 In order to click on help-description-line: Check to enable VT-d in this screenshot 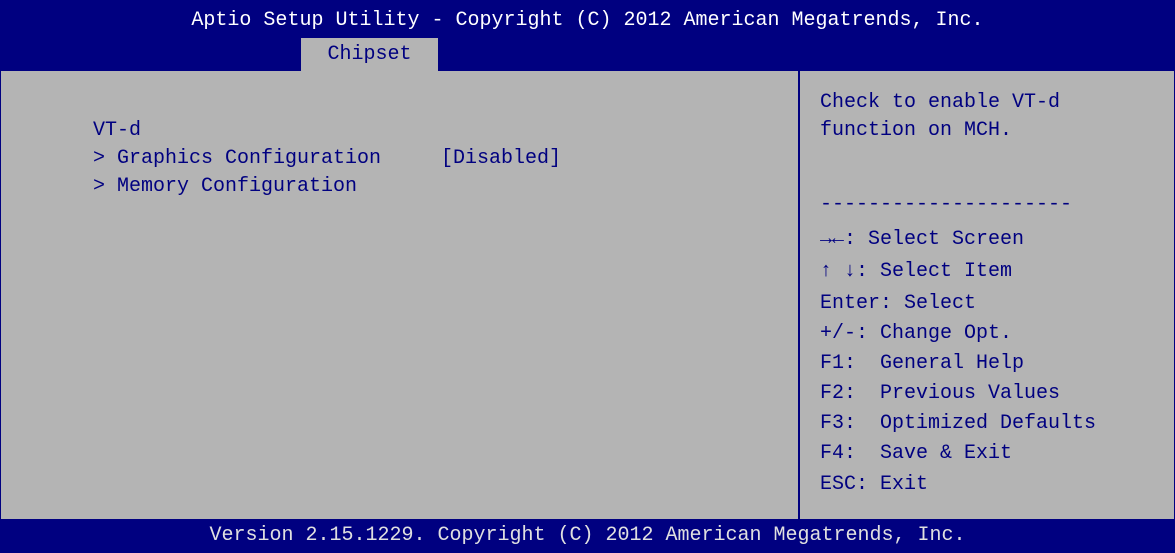, I will do `click(940, 102)`.